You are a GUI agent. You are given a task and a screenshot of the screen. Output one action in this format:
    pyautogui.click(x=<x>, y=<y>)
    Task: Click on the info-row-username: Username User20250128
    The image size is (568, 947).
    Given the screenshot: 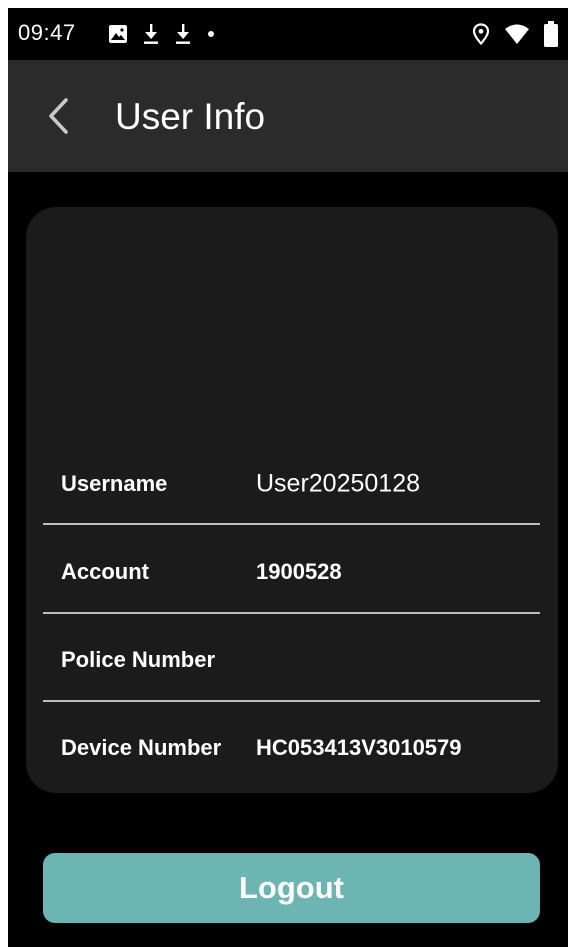 What is the action you would take?
    pyautogui.click(x=291, y=484)
    